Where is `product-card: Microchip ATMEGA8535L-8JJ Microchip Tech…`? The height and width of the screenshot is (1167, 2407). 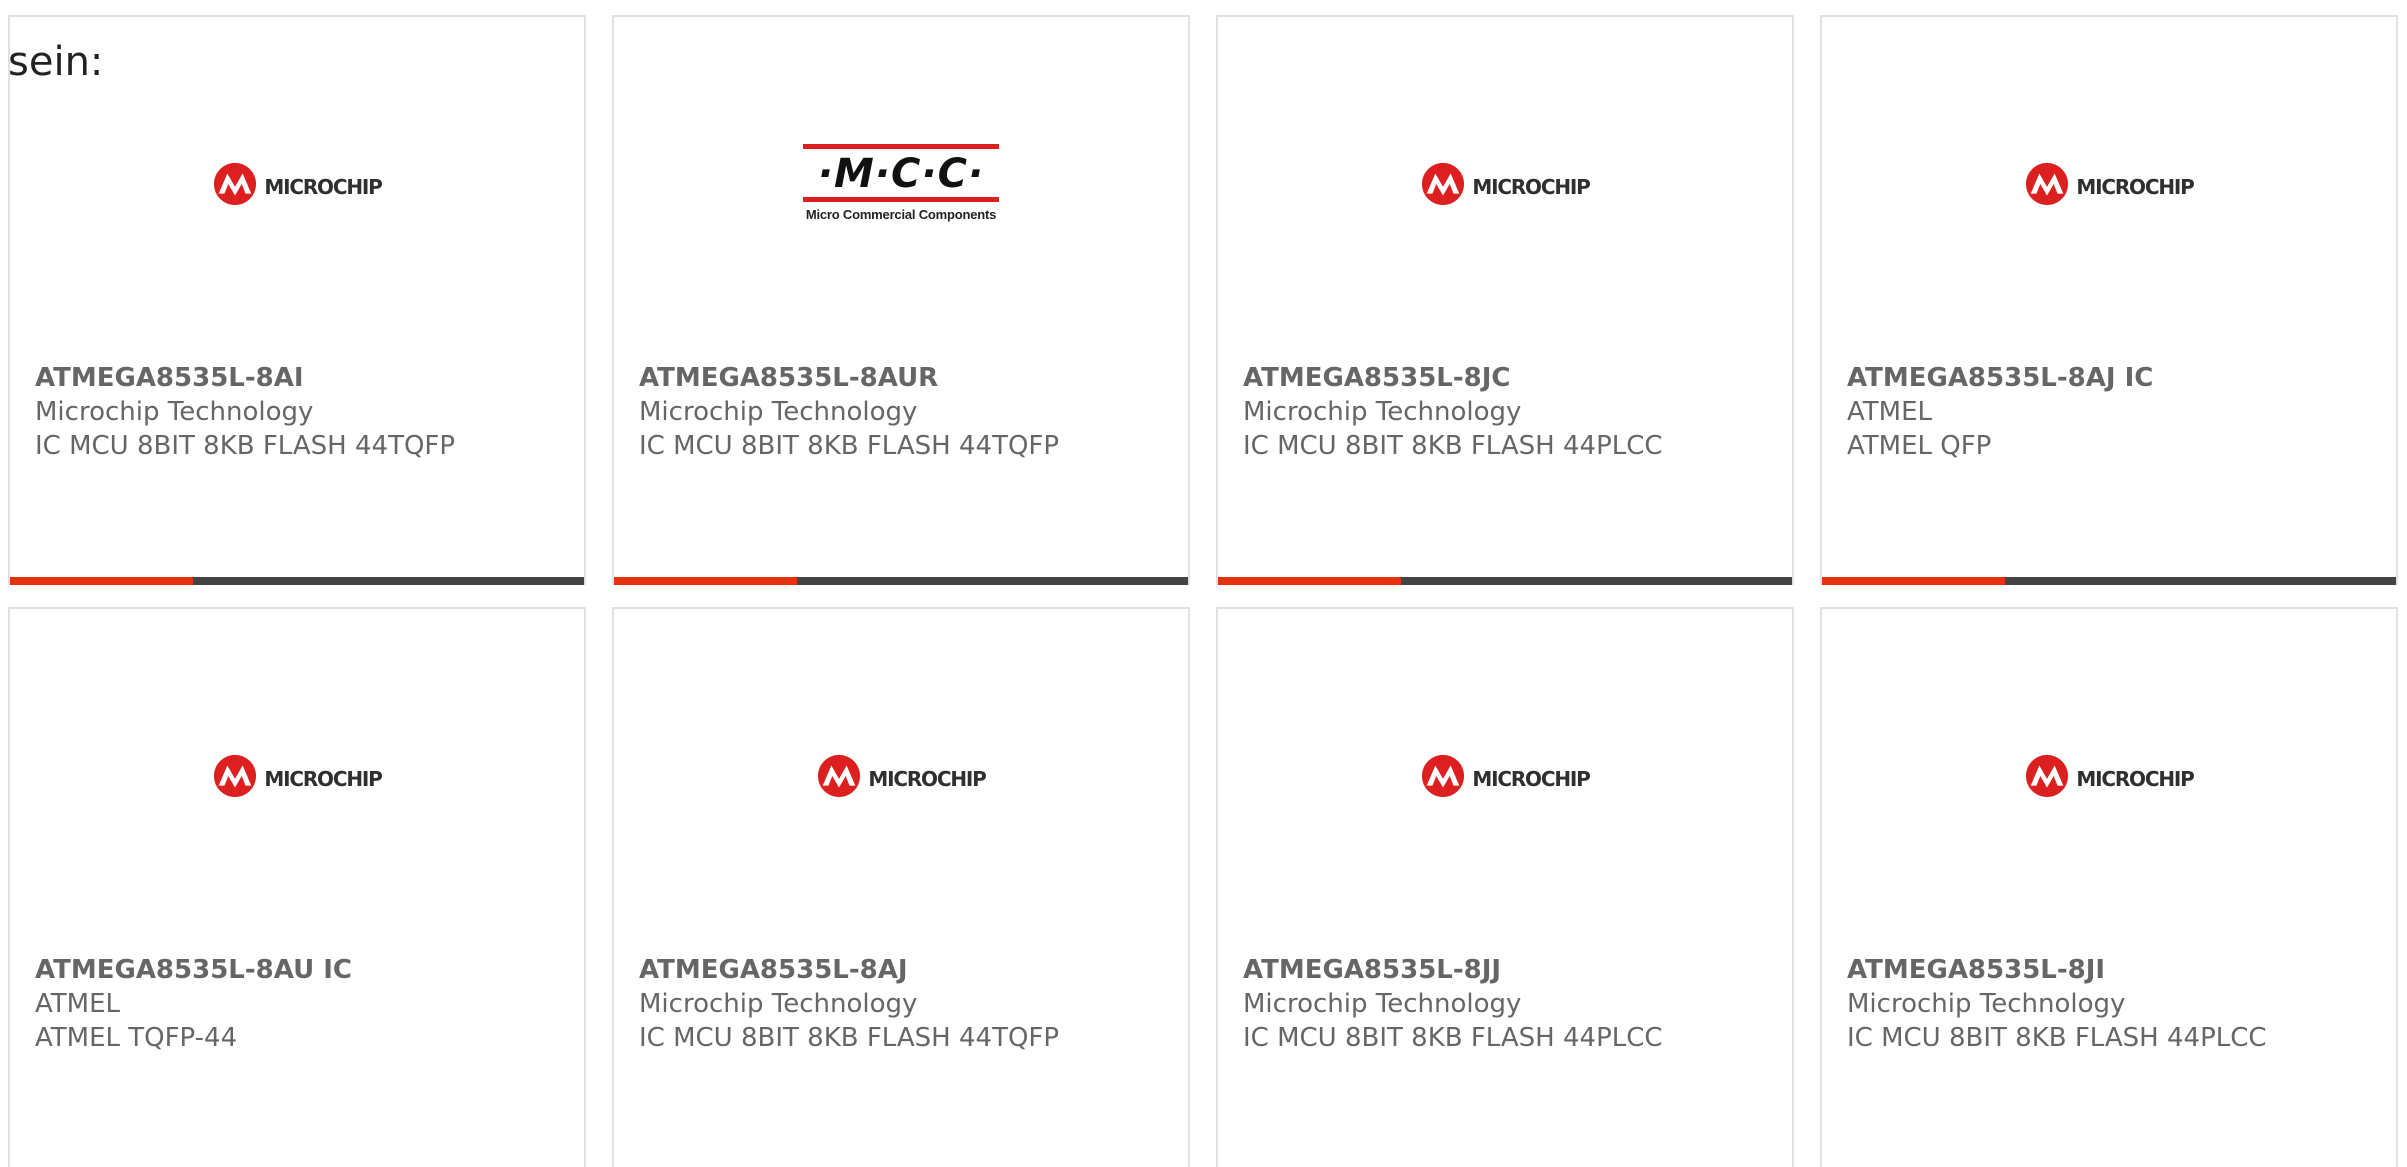
product-card: Microchip ATMEGA8535L-8JJ Microchip Tech… is located at coordinates (1505, 887).